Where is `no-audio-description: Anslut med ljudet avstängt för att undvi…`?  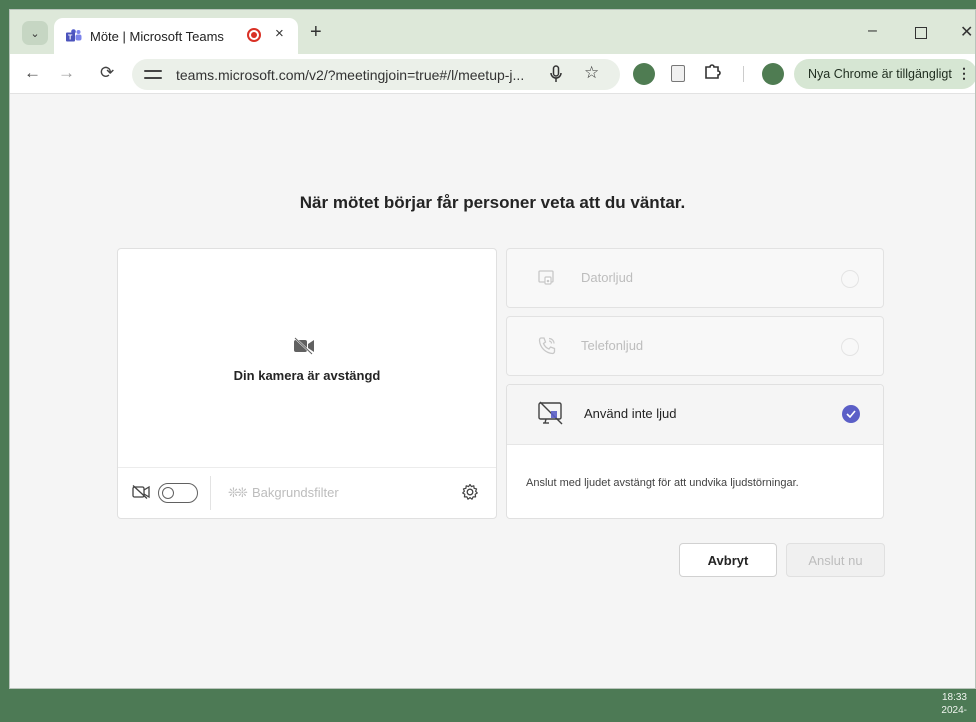 no-audio-description: Anslut med ljudet avstängt för att undvi… is located at coordinates (662, 483).